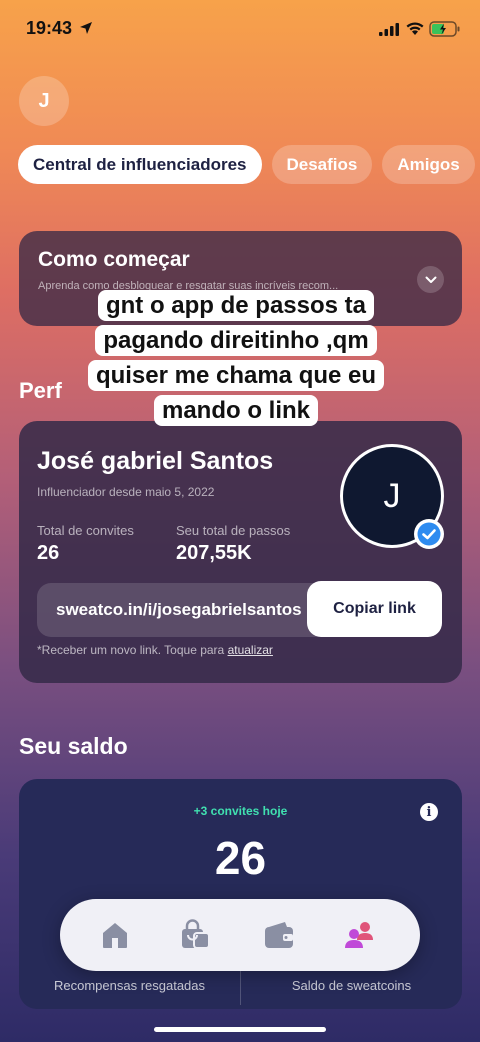 The width and height of the screenshot is (480, 1042). What do you see at coordinates (48, 553) in the screenshot?
I see `invites-total-value: 26` at bounding box center [48, 553].